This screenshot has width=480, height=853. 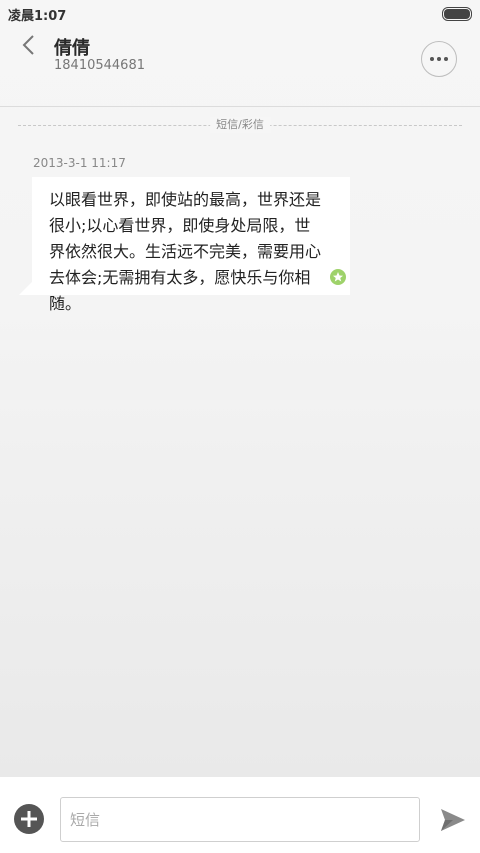 What do you see at coordinates (240, 14) in the screenshot?
I see `status-bar: 凌晨1:07` at bounding box center [240, 14].